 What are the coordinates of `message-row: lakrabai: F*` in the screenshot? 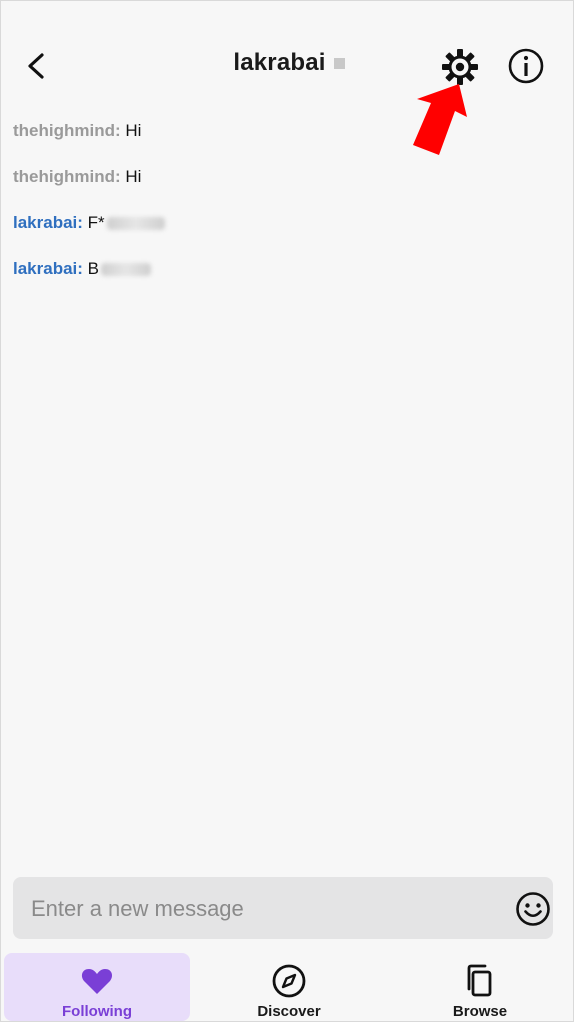 It's located at (283, 234).